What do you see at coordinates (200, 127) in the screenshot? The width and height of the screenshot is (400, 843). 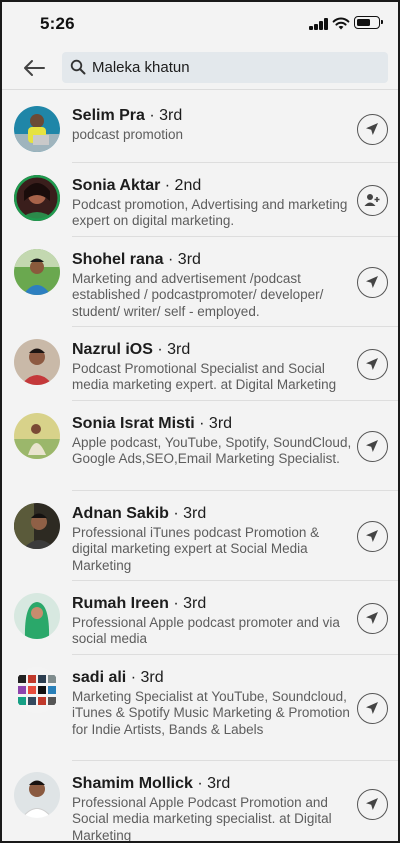 I see `result-item: Selim Pra · 3rd podcast promotion` at bounding box center [200, 127].